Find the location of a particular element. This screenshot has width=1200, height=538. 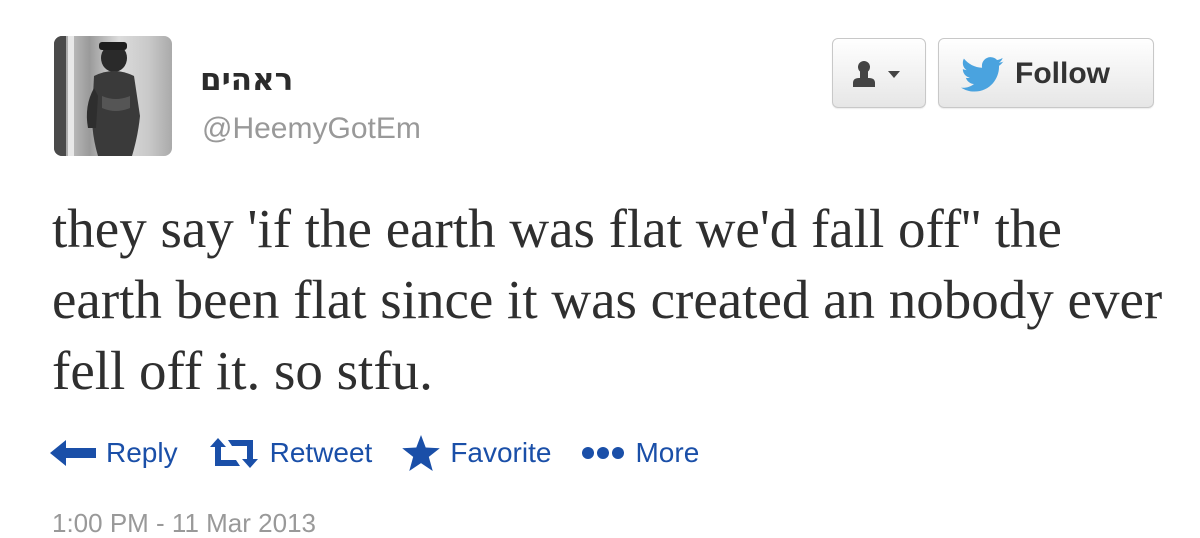

more-dots-icon is located at coordinates (603, 453).